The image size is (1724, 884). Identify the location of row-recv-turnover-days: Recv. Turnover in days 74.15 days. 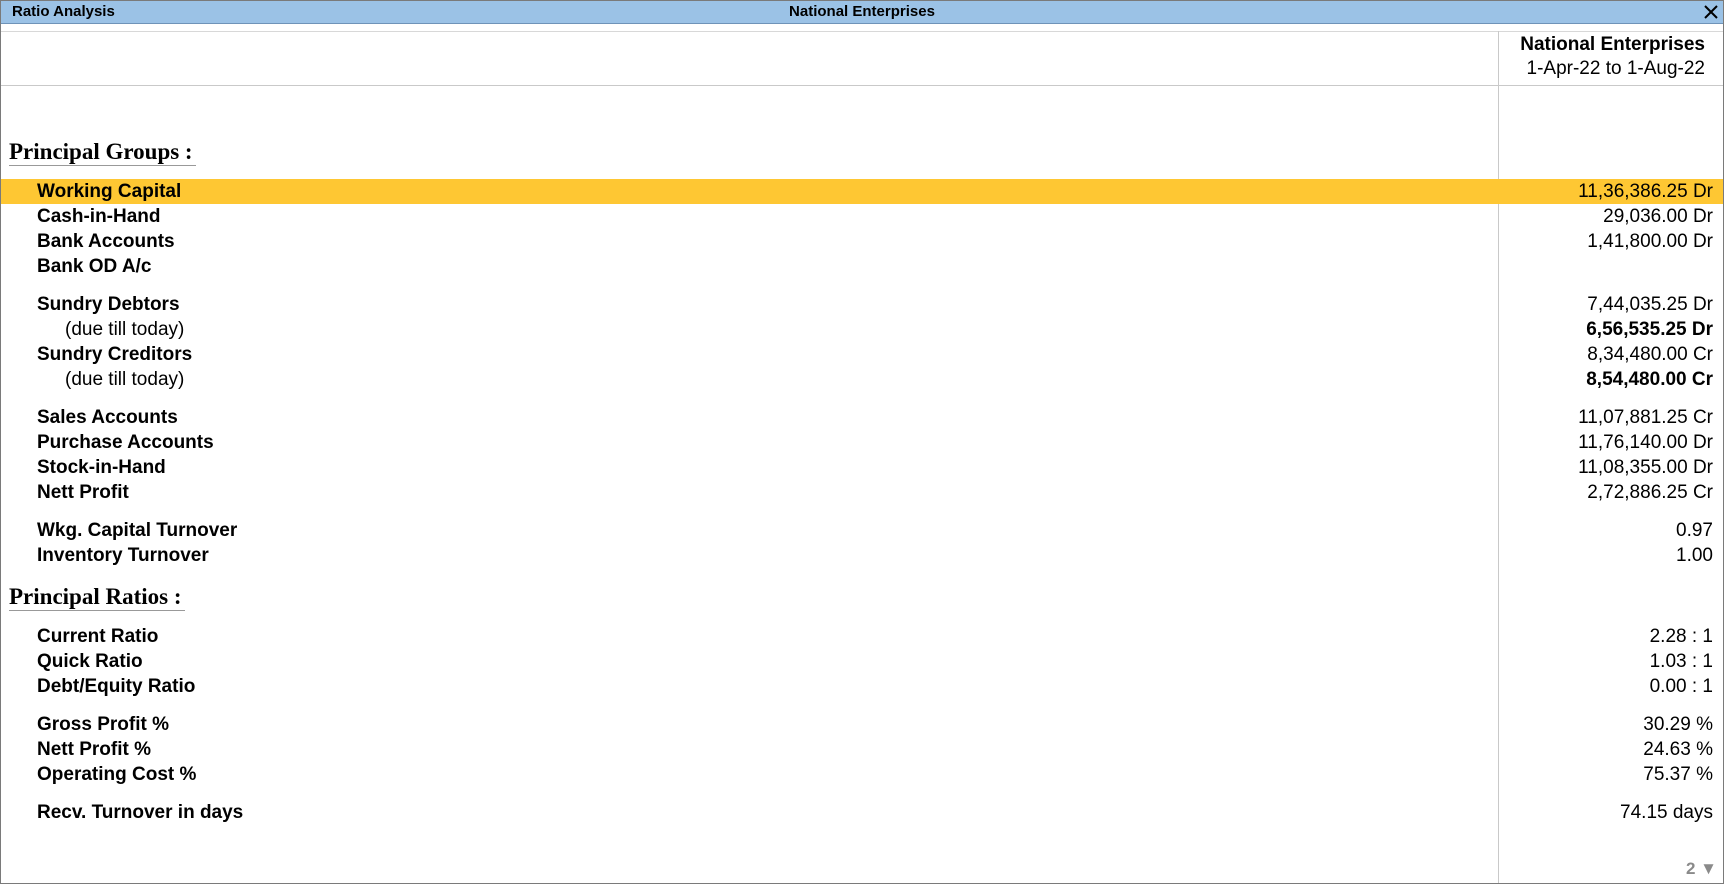
(862, 812).